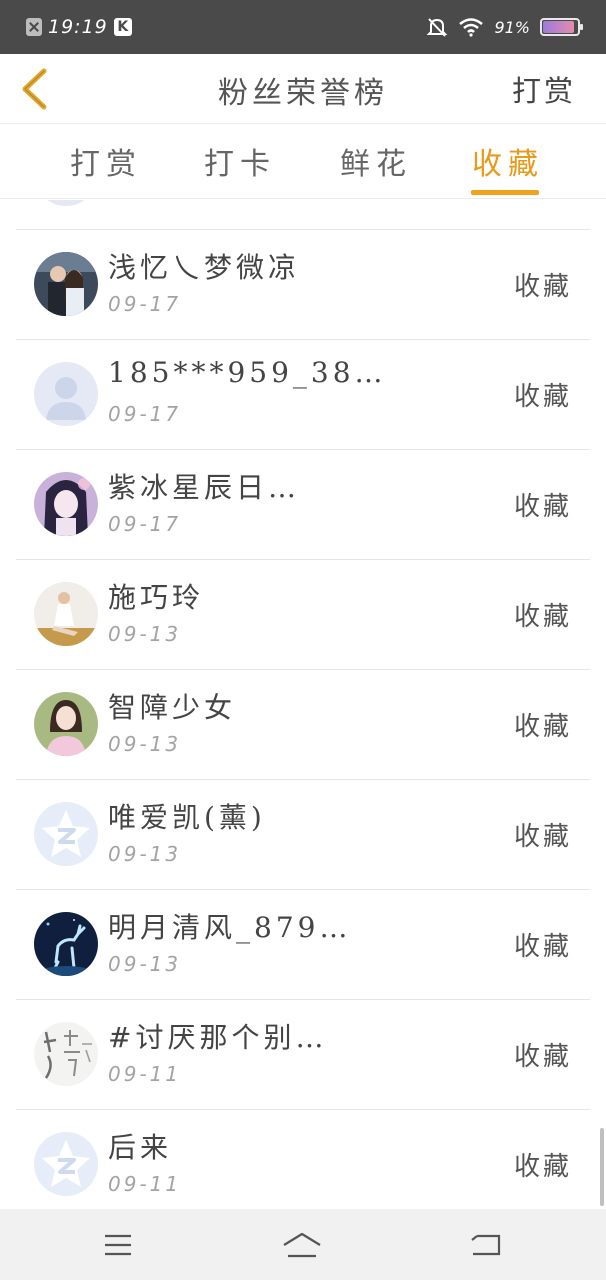 Image resolution: width=606 pixels, height=1280 pixels. What do you see at coordinates (303, 27) in the screenshot?
I see `status-bar: 19:19 K 91%` at bounding box center [303, 27].